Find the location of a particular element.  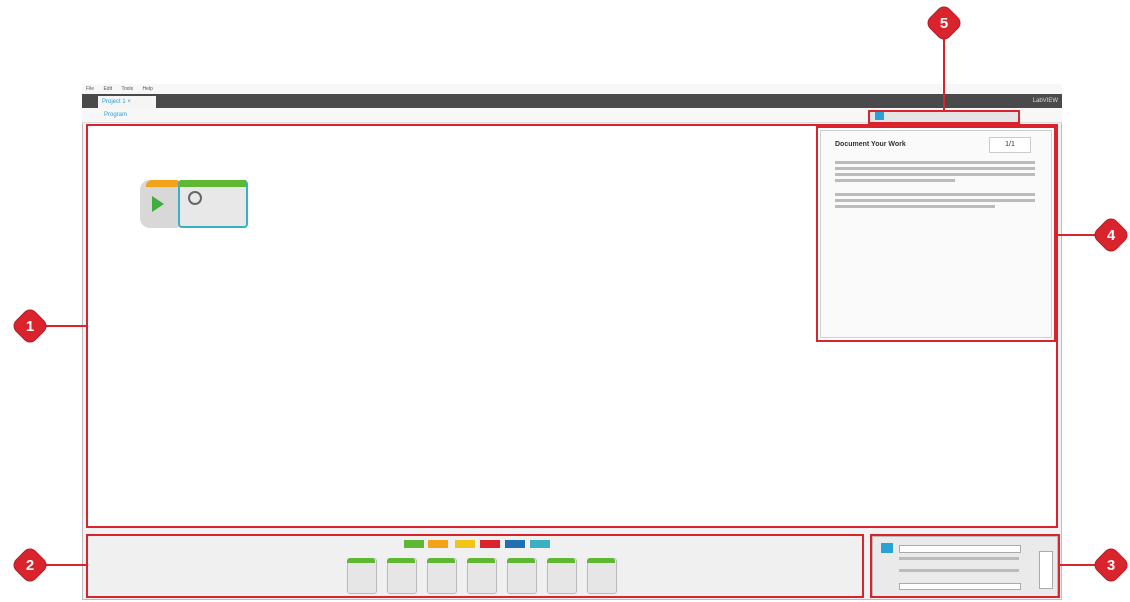

callout-marker-4: 4 is located at coordinates (1111, 235).